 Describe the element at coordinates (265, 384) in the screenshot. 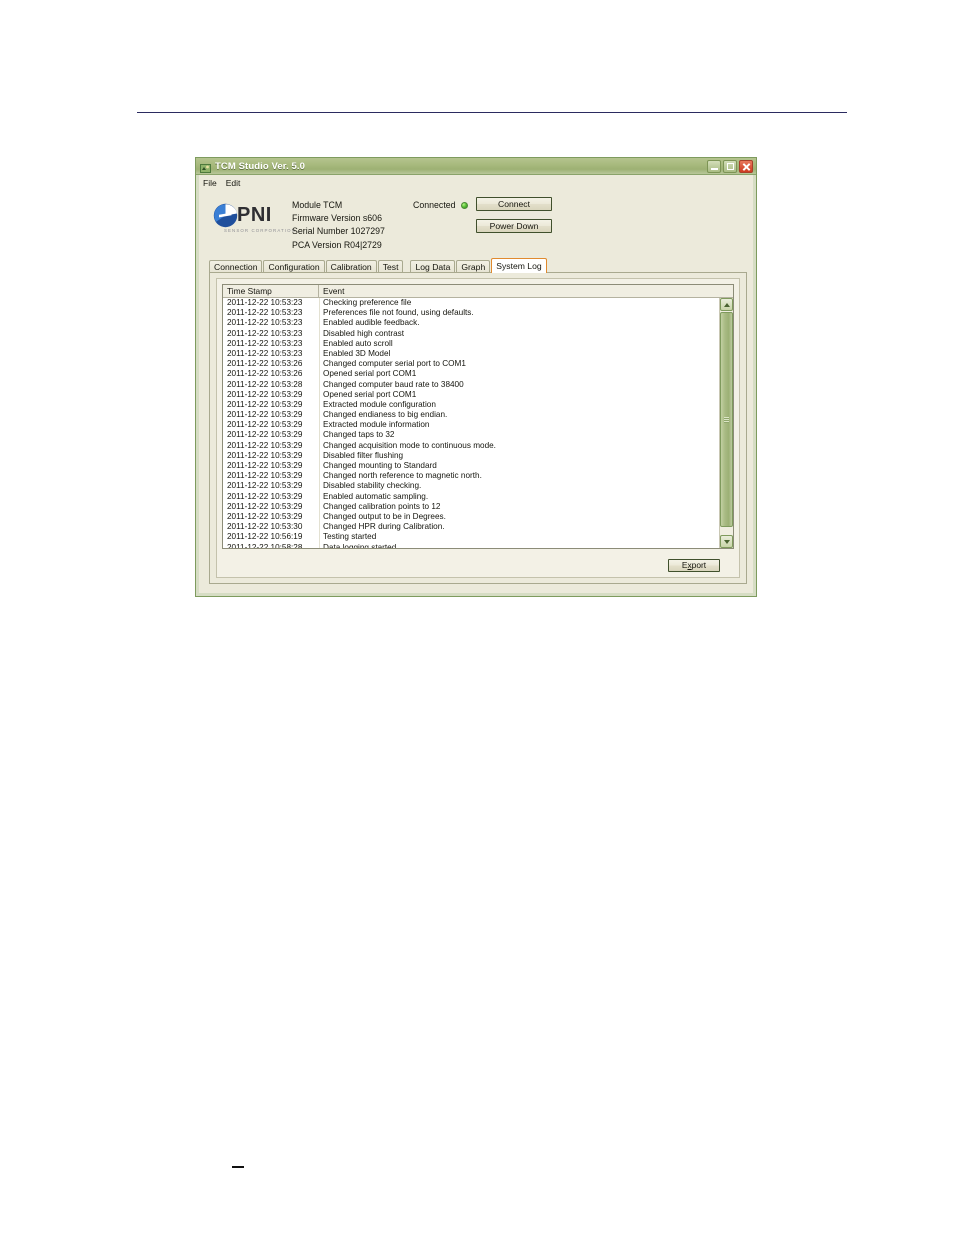

I see `cell-time-stamp: 2011-12-22 10:53:28` at that location.